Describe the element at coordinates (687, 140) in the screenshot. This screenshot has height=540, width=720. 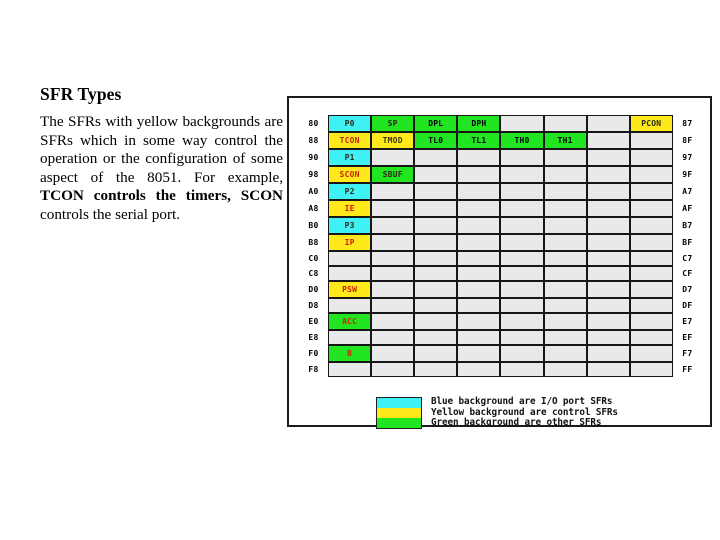
I see `row-address-right: 8F` at that location.